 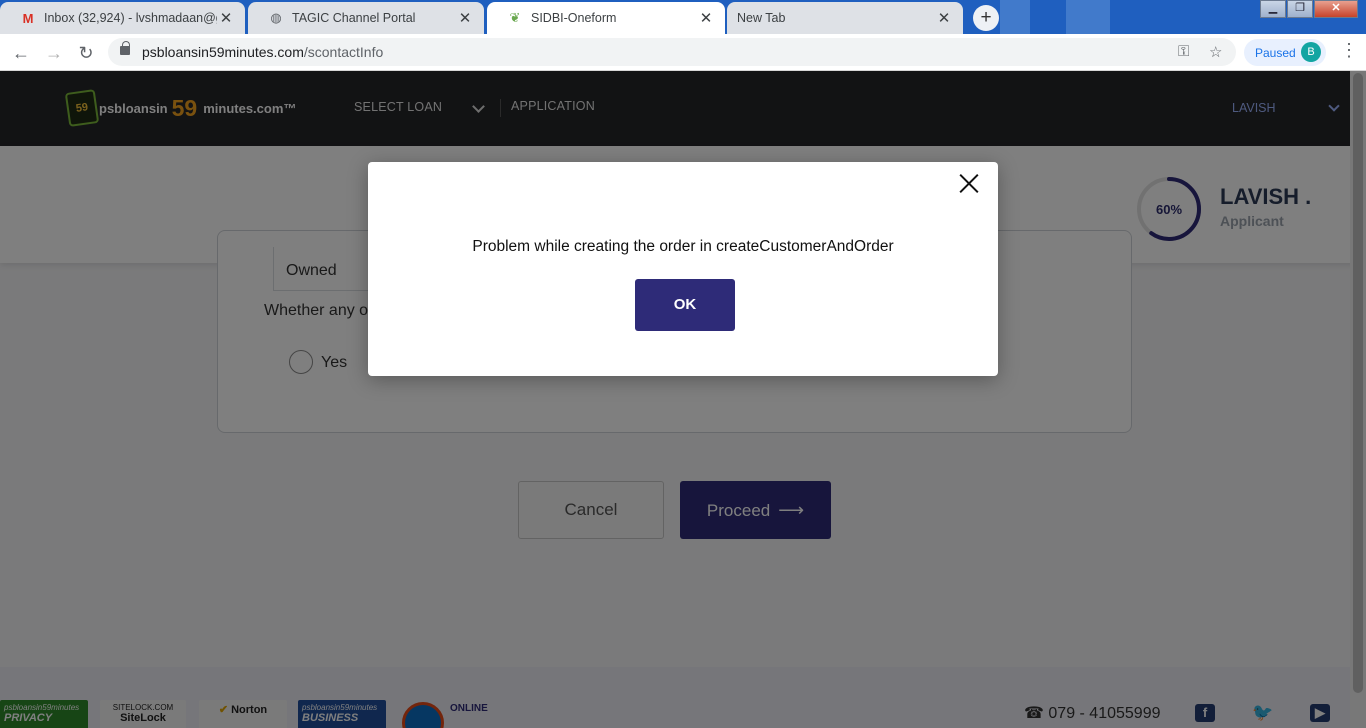 What do you see at coordinates (354, 18) in the screenshot?
I see `tab-title: TAGIC Channel Portal` at bounding box center [354, 18].